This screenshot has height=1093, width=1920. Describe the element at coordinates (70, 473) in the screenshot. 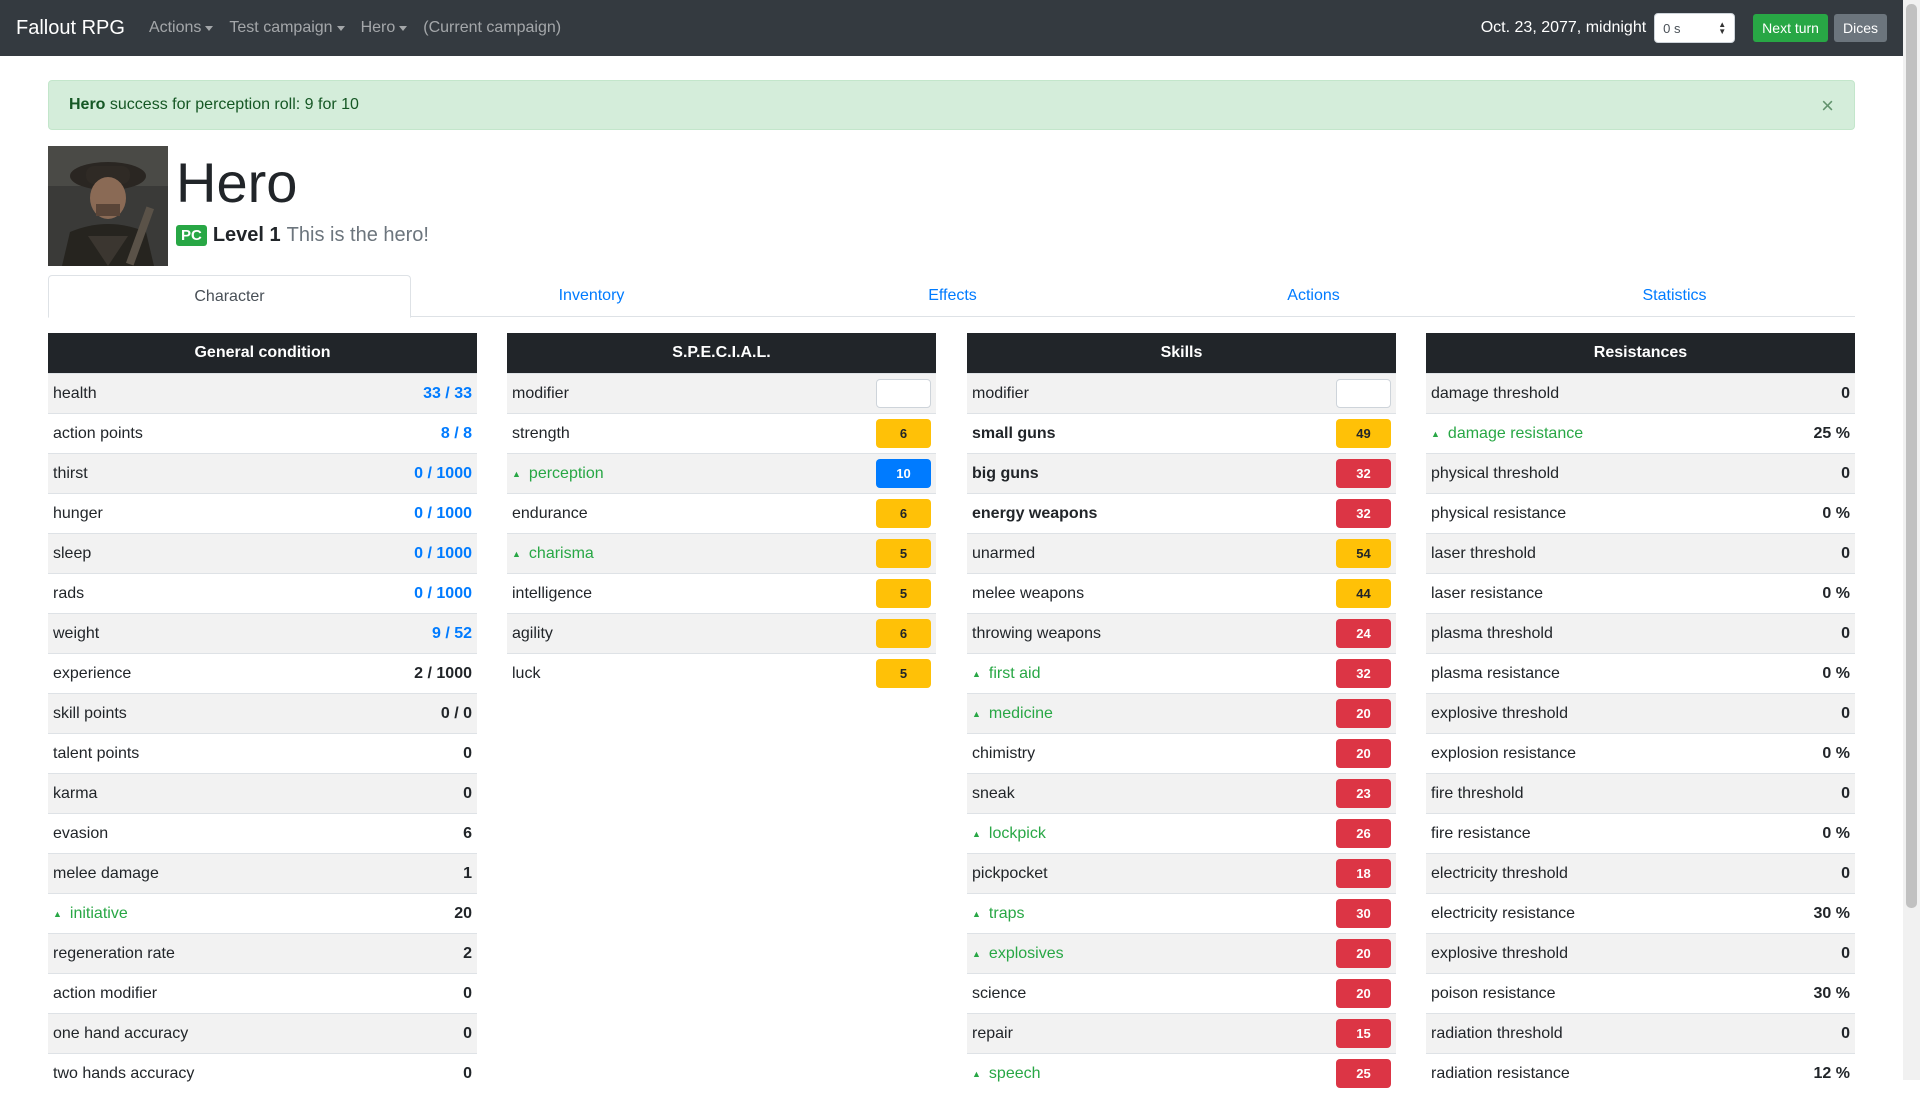

I see `stat-label: thirst` at that location.